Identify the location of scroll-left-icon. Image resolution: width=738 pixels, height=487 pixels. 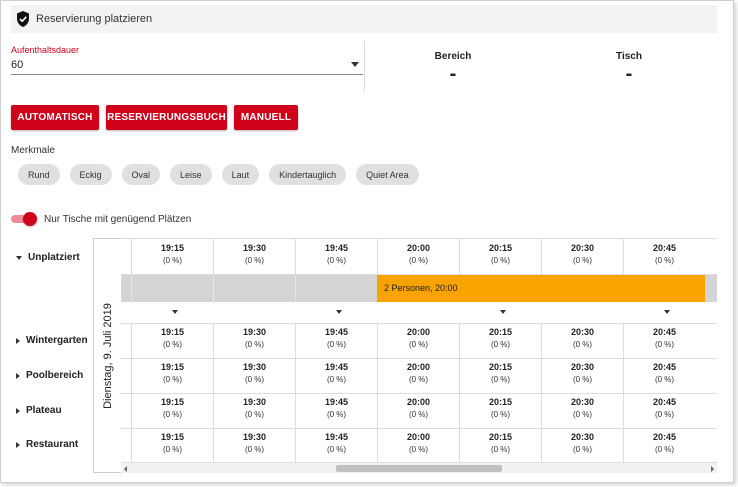
(125, 469).